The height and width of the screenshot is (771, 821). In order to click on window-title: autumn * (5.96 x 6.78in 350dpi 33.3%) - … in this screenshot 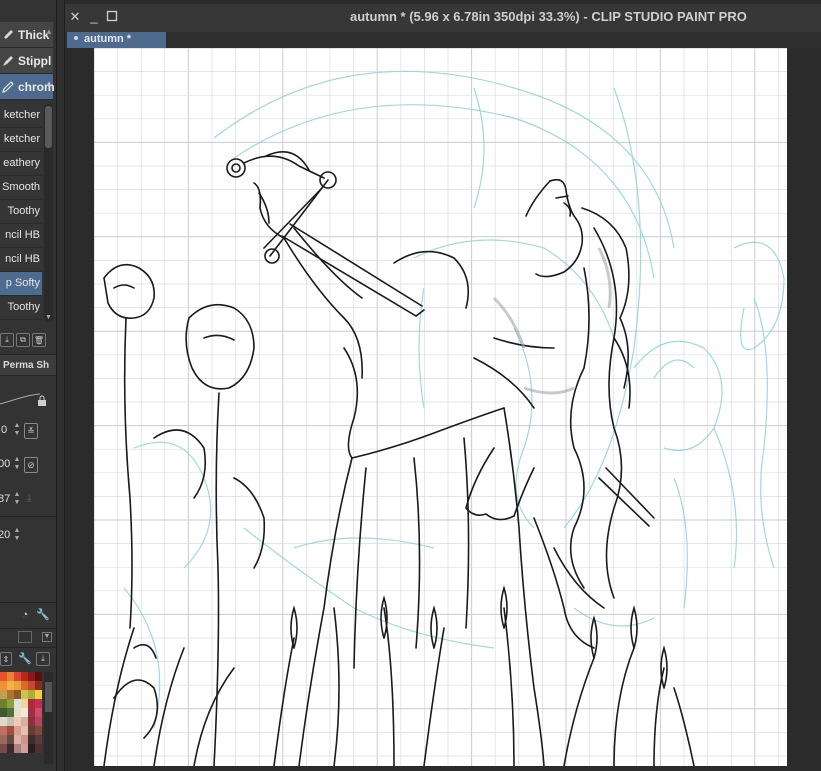, I will do `click(548, 16)`.